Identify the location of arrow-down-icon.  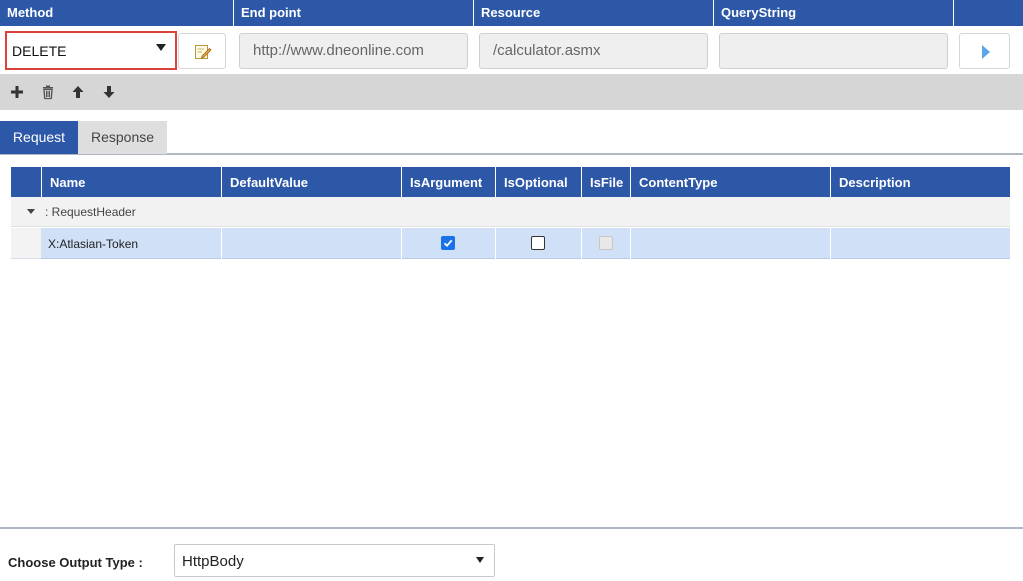
(109, 92).